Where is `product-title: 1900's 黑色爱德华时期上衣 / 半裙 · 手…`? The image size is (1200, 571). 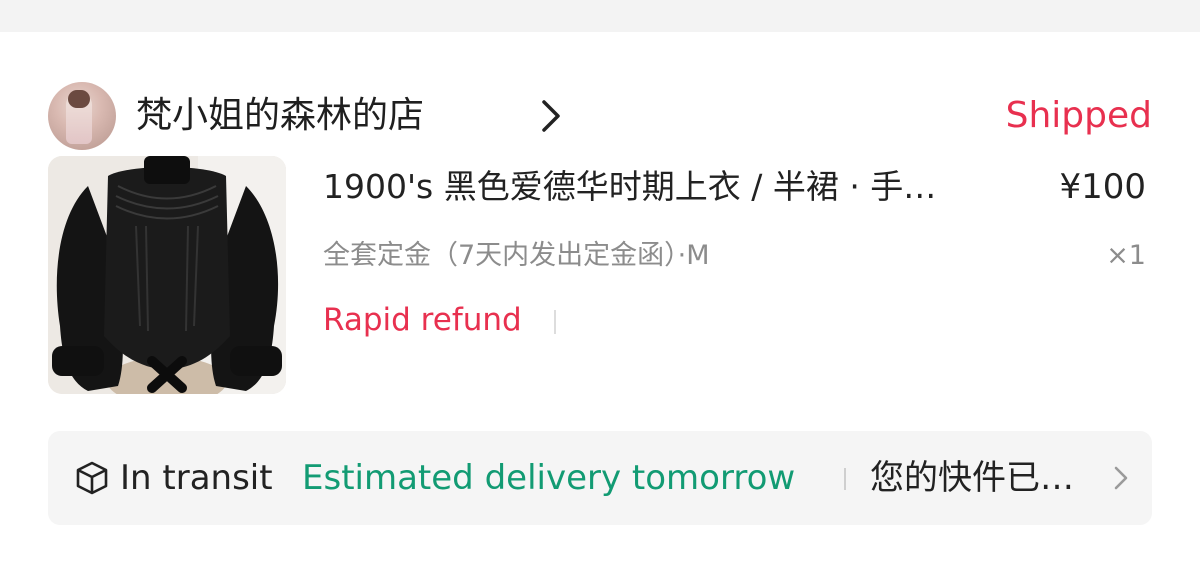
product-title: 1900's 黑色爱德华时期上衣 / 半裙 · 手… is located at coordinates (683, 187).